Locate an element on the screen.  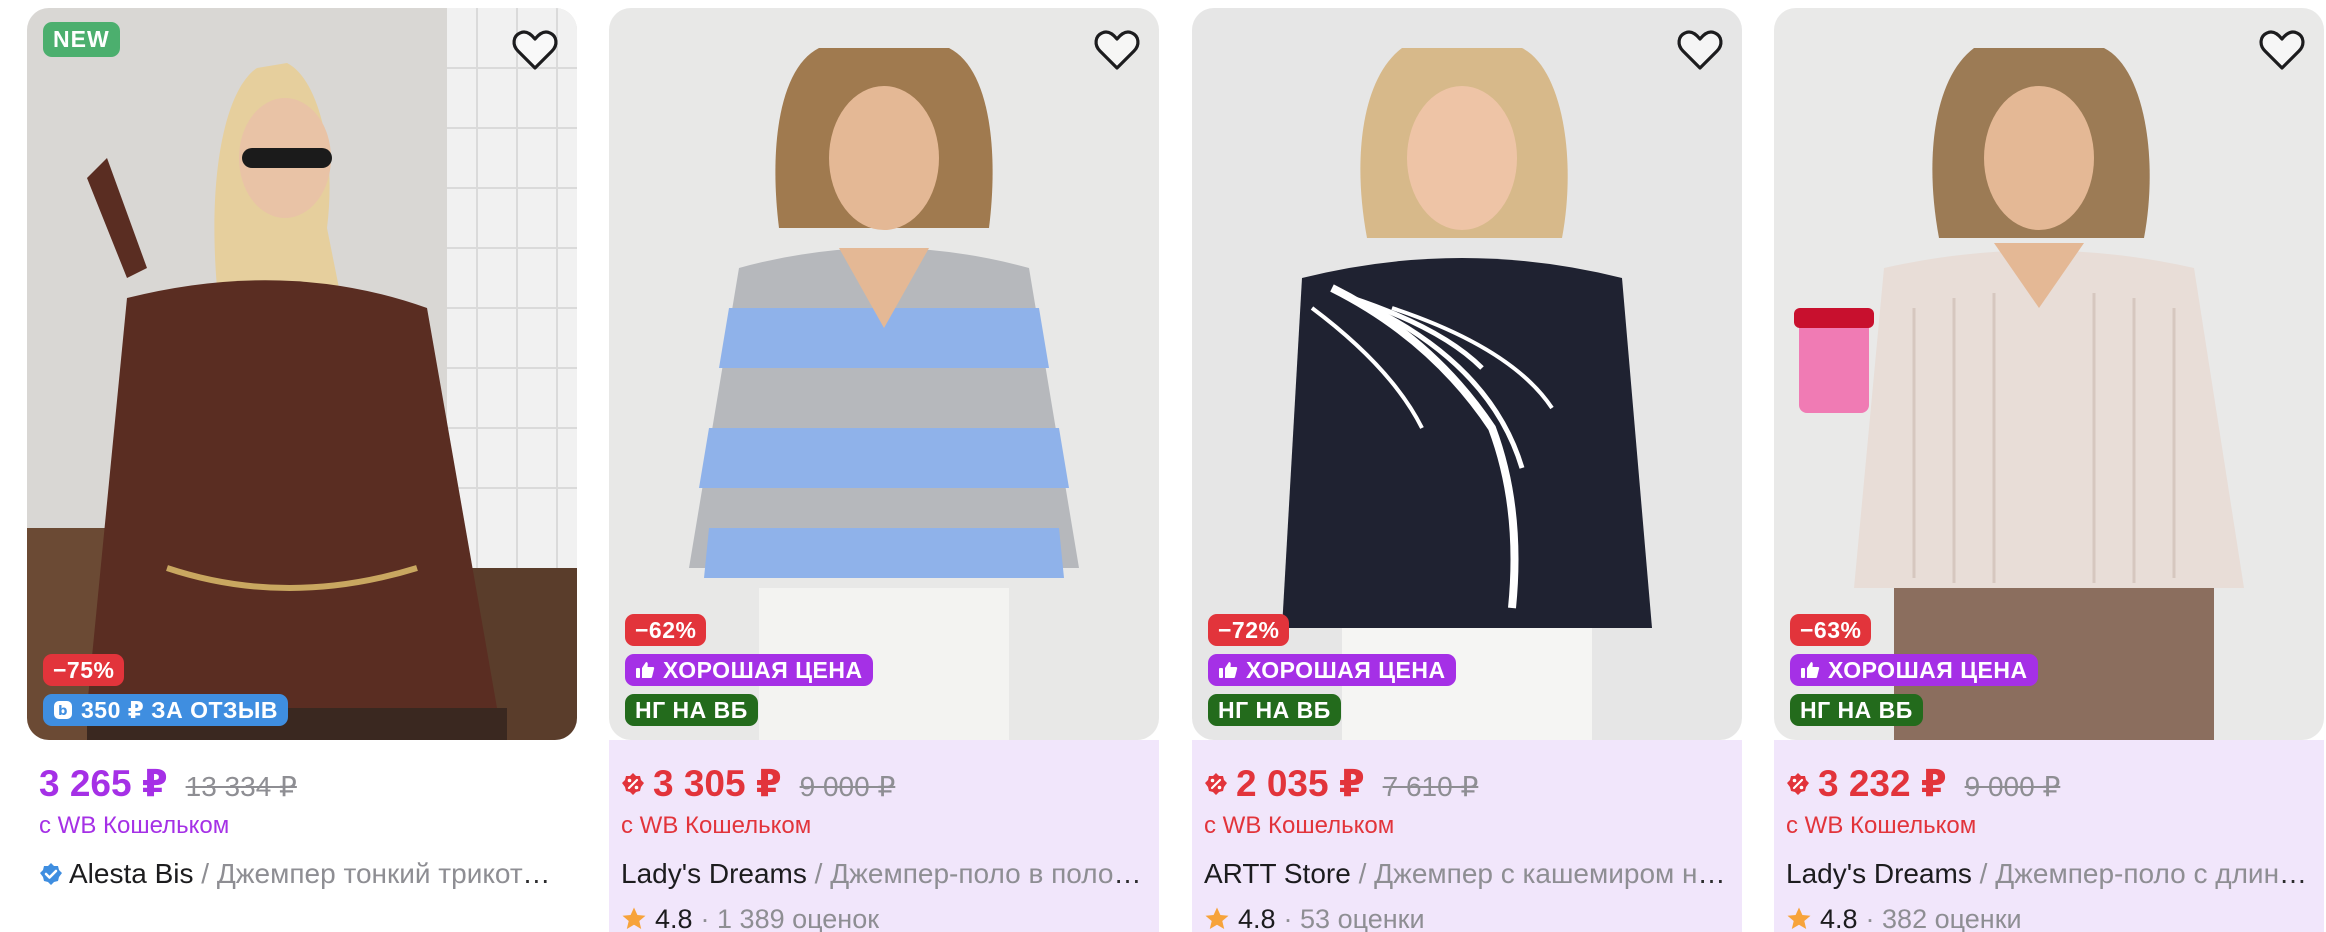
current-price: 3 265 ₽ is located at coordinates (103, 783).